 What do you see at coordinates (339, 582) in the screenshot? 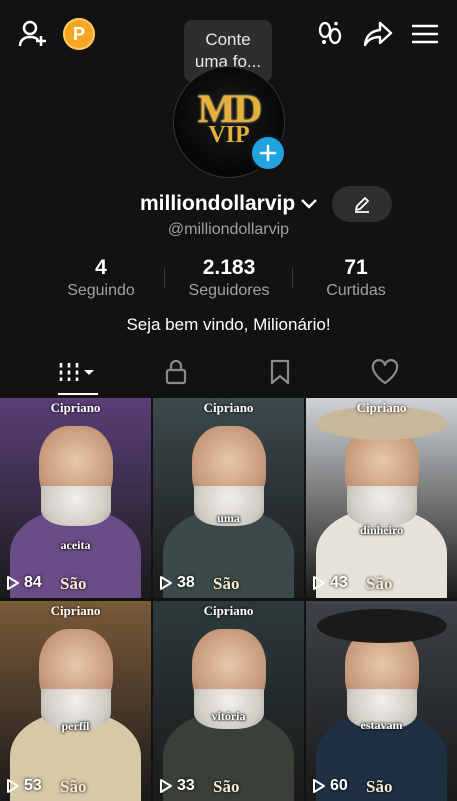
I see `video-view-count: 43` at bounding box center [339, 582].